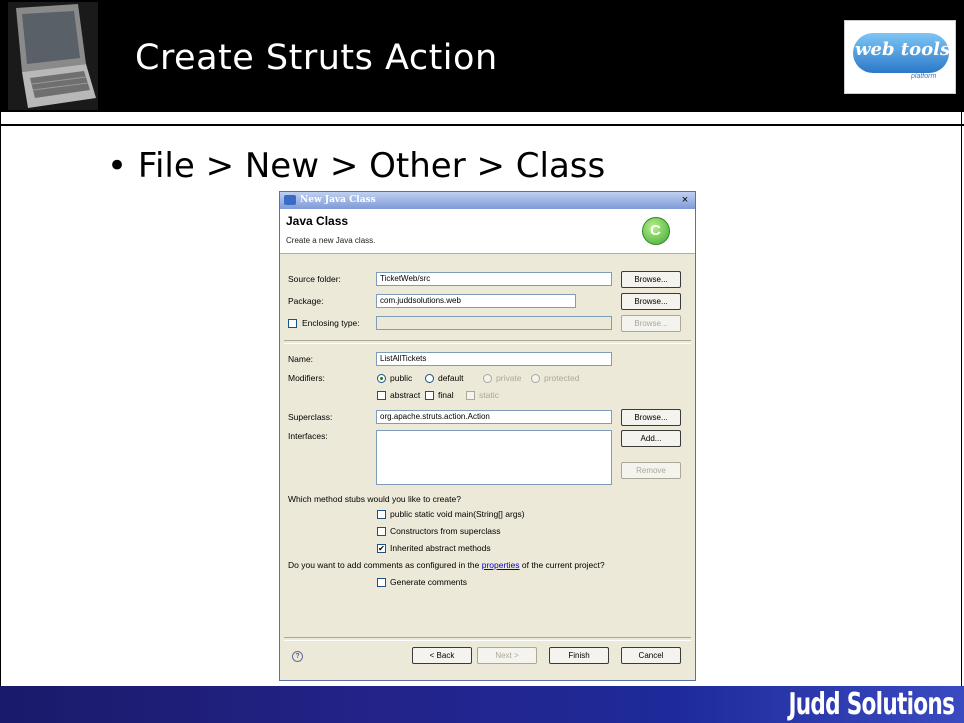 This screenshot has height=723, width=964. What do you see at coordinates (429, 378) in the screenshot?
I see `default-radio` at bounding box center [429, 378].